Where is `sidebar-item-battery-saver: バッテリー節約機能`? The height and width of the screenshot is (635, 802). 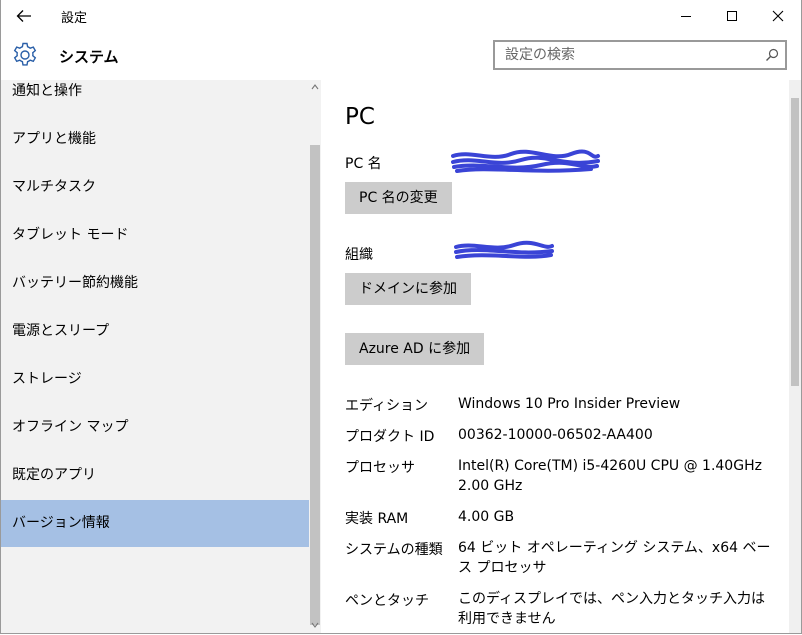 sidebar-item-battery-saver: バッテリー節約機能 is located at coordinates (155, 283).